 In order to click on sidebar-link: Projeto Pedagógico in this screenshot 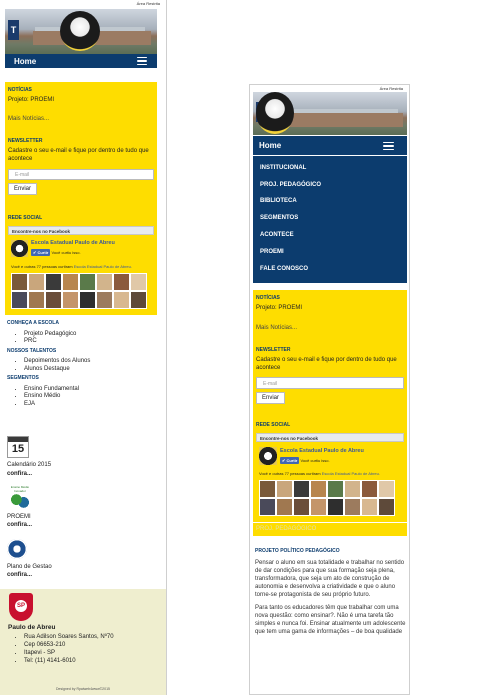, I will do `click(90, 335)`.